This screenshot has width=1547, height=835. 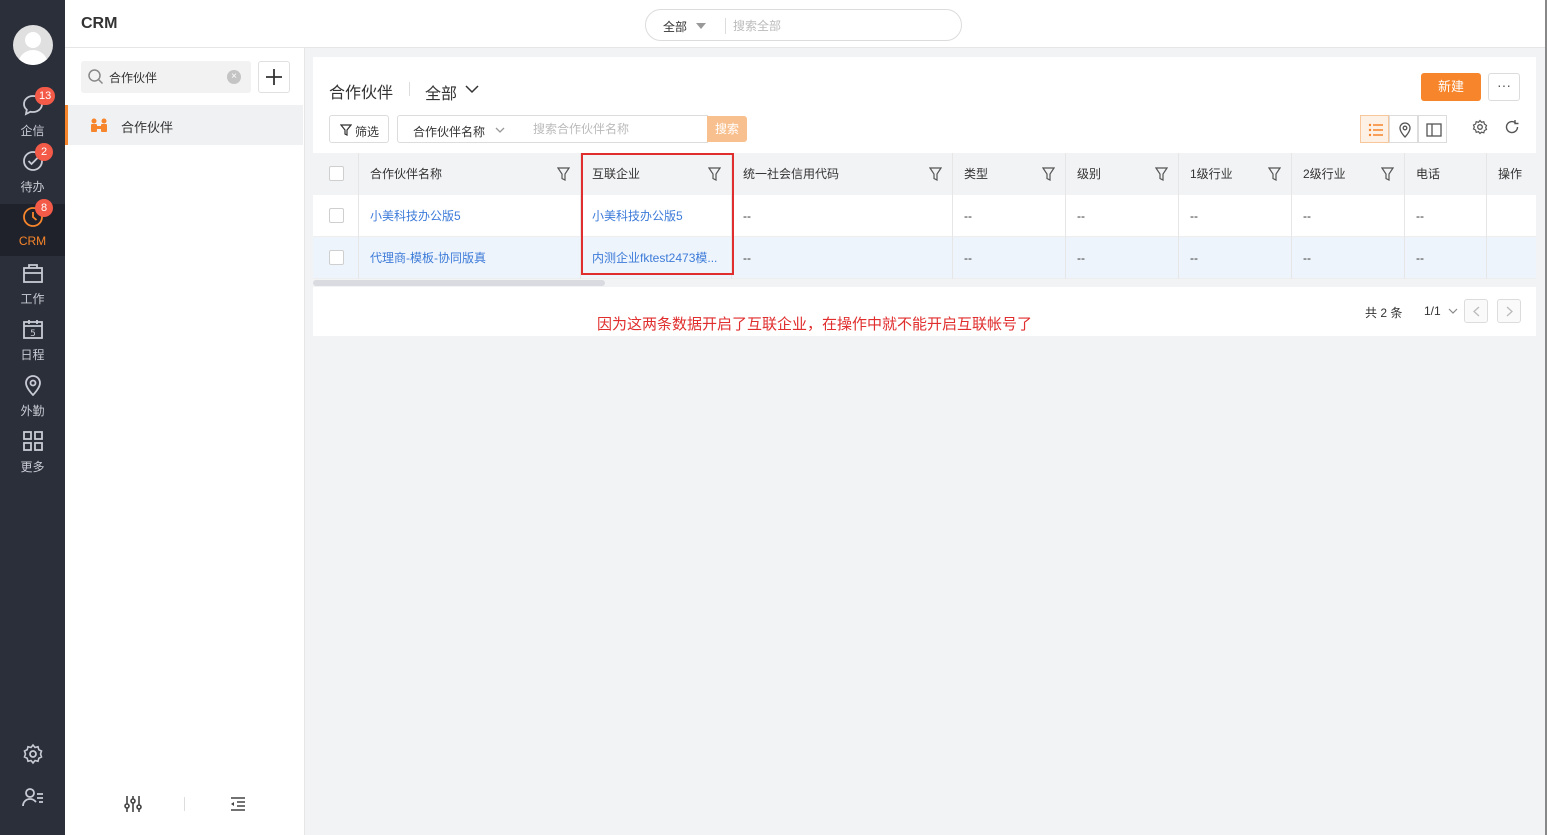 I want to click on refresh-icon, so click(x=1512, y=127).